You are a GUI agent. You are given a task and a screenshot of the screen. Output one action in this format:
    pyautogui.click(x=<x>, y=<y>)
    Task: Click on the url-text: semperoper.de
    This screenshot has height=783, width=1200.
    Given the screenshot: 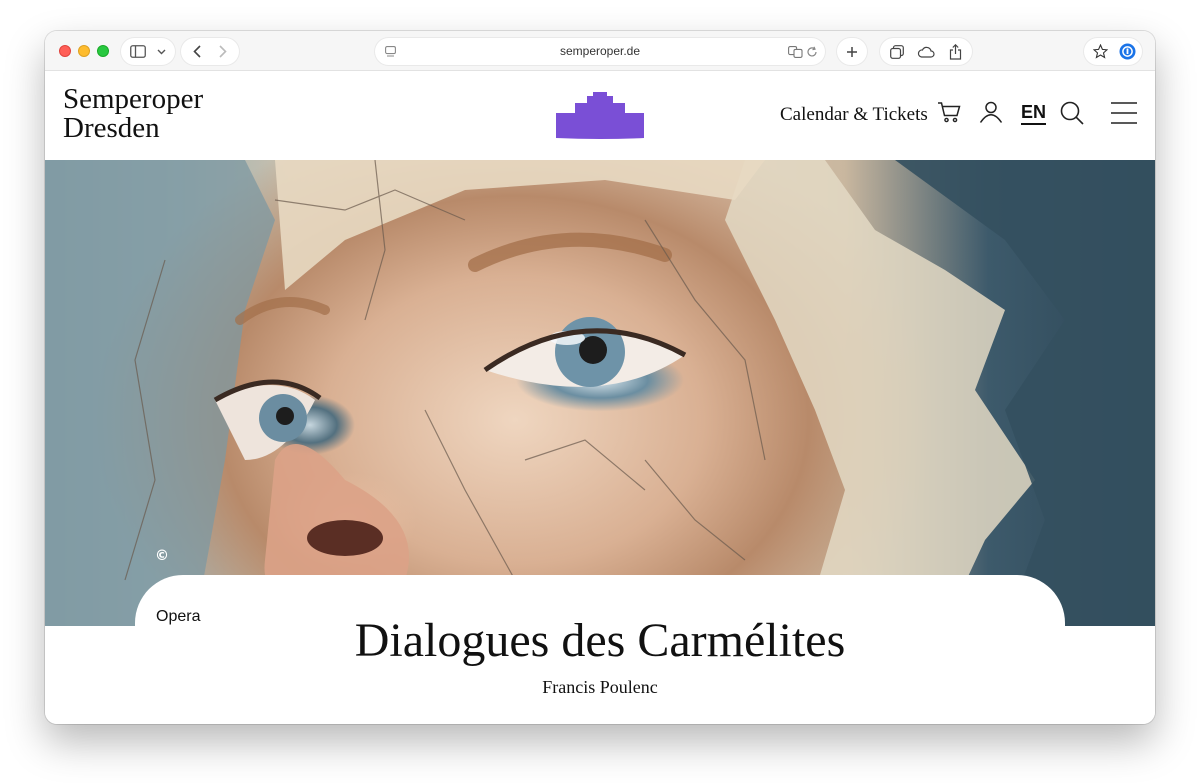 What is the action you would take?
    pyautogui.click(x=600, y=51)
    